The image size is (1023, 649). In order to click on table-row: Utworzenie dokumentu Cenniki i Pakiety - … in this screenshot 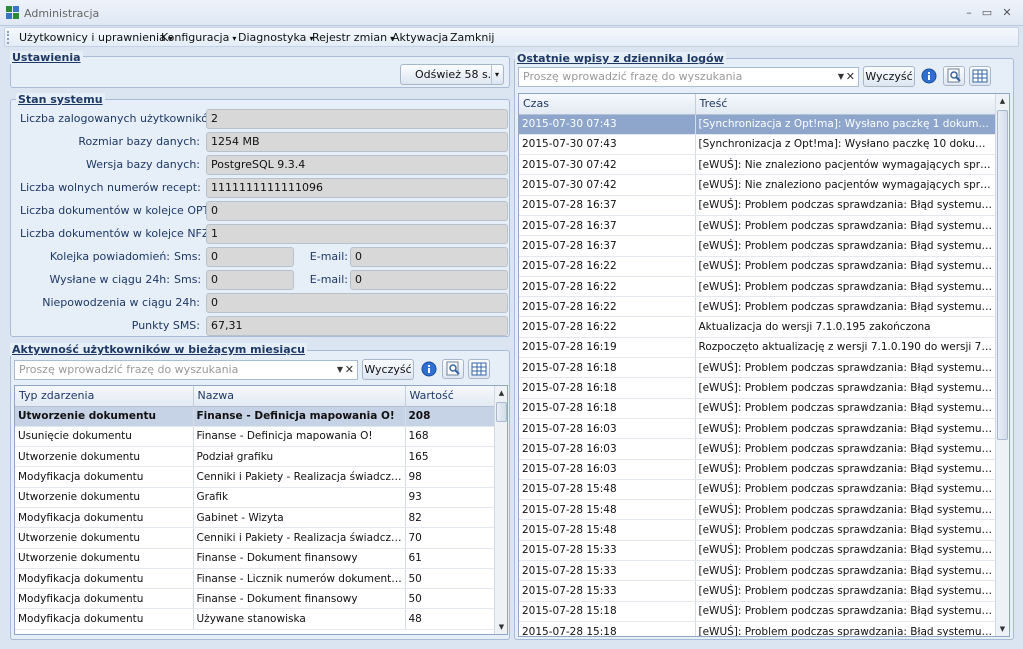, I will do `click(255, 538)`.